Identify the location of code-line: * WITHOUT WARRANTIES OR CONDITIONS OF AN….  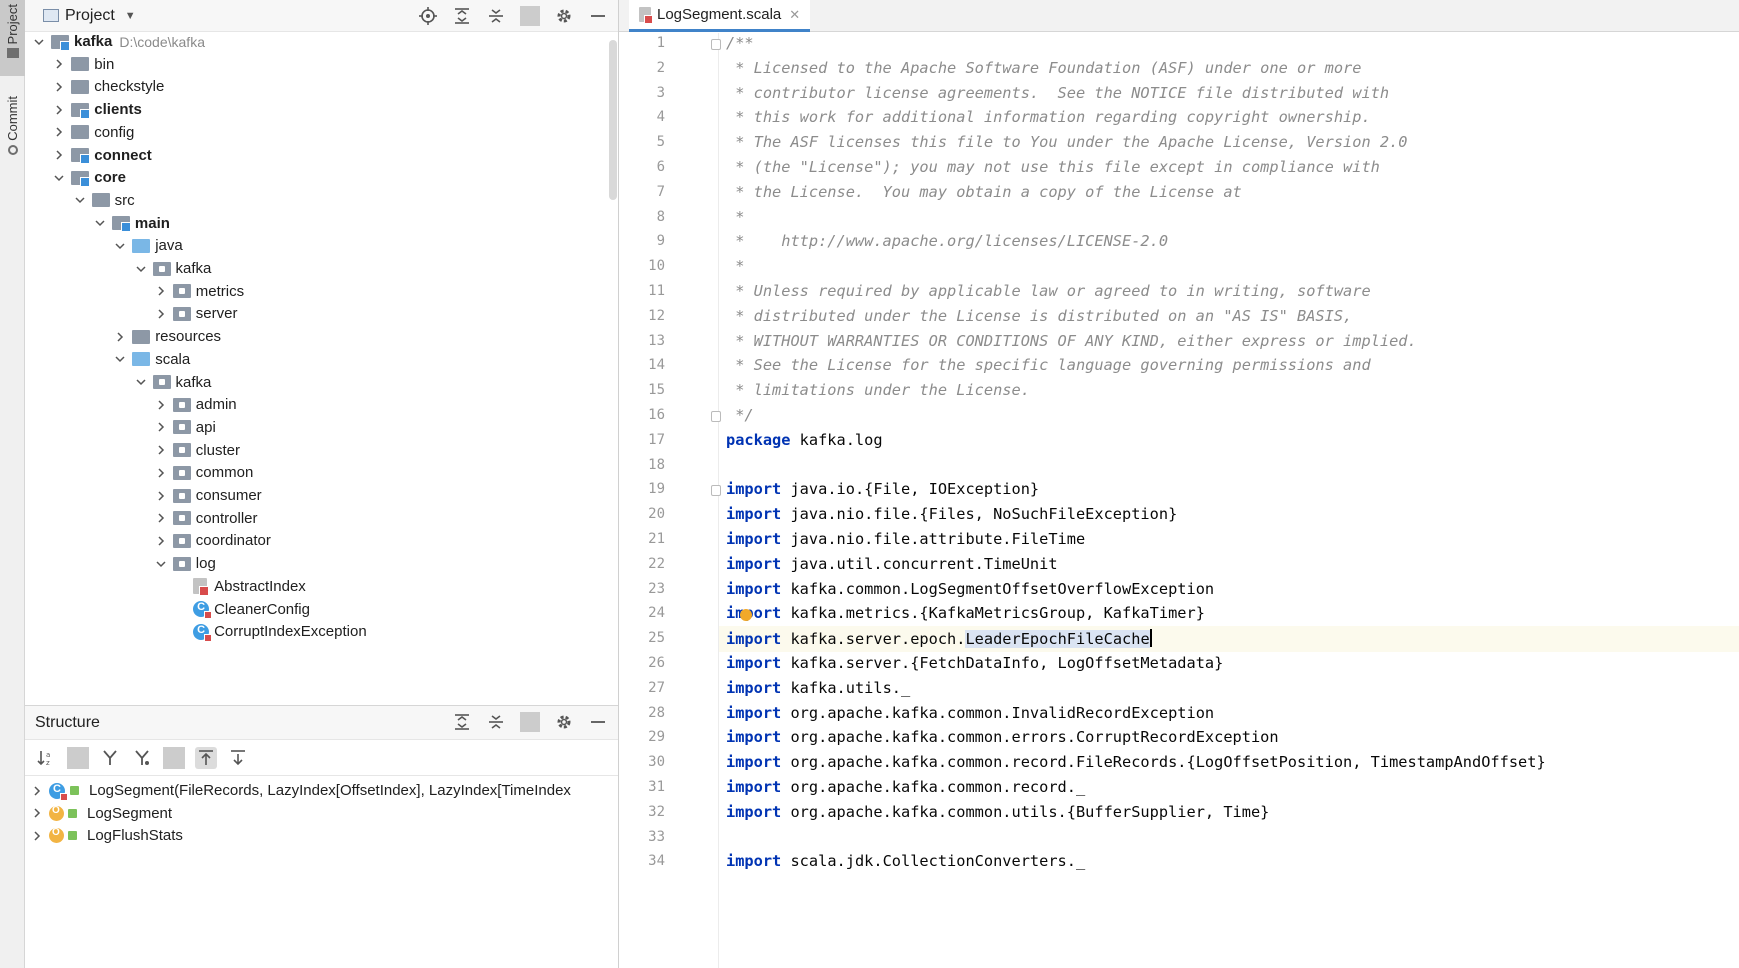
(1071, 341).